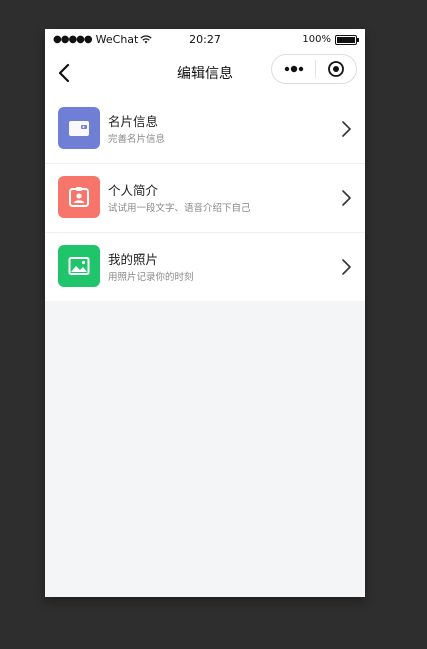 Image resolution: width=427 pixels, height=649 pixels. Describe the element at coordinates (137, 139) in the screenshot. I see `item-subtitle: 完善名片信息` at that location.